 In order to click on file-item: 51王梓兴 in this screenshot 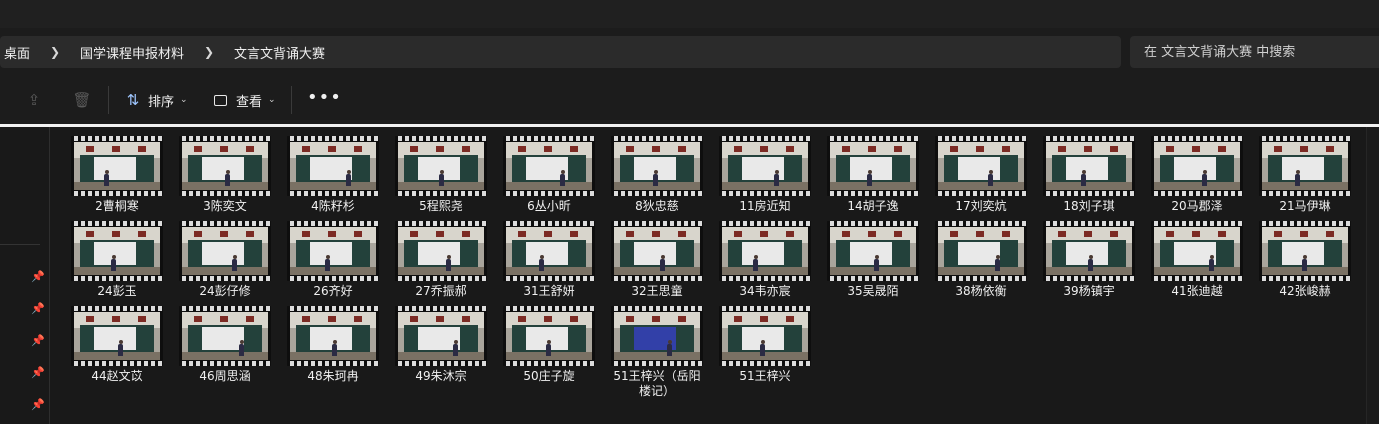, I will do `click(765, 345)`.